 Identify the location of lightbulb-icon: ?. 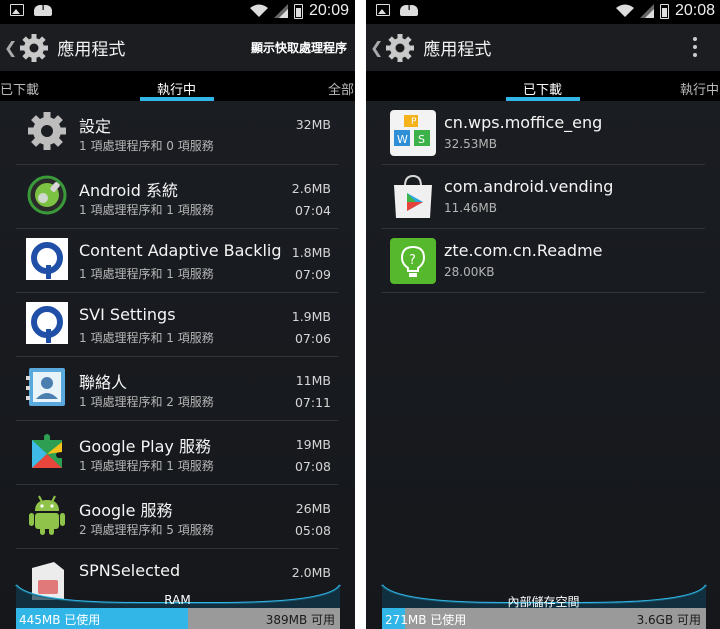
(413, 261).